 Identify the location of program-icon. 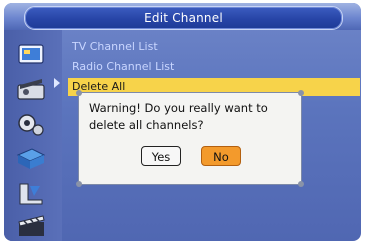
(31, 55).